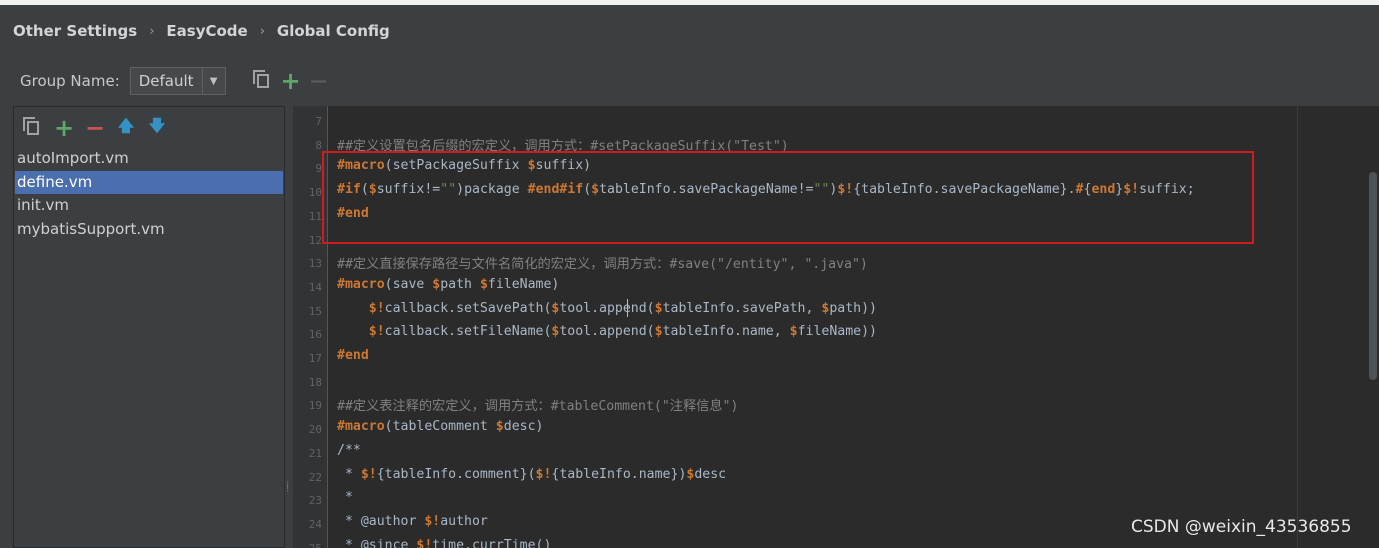 Image resolution: width=1379 pixels, height=548 pixels. I want to click on line-number: 13, so click(315, 264).